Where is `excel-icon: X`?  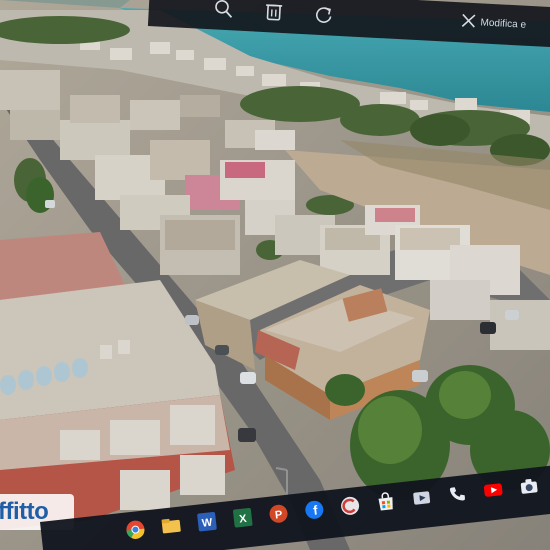
excel-icon: X is located at coordinates (243, 518).